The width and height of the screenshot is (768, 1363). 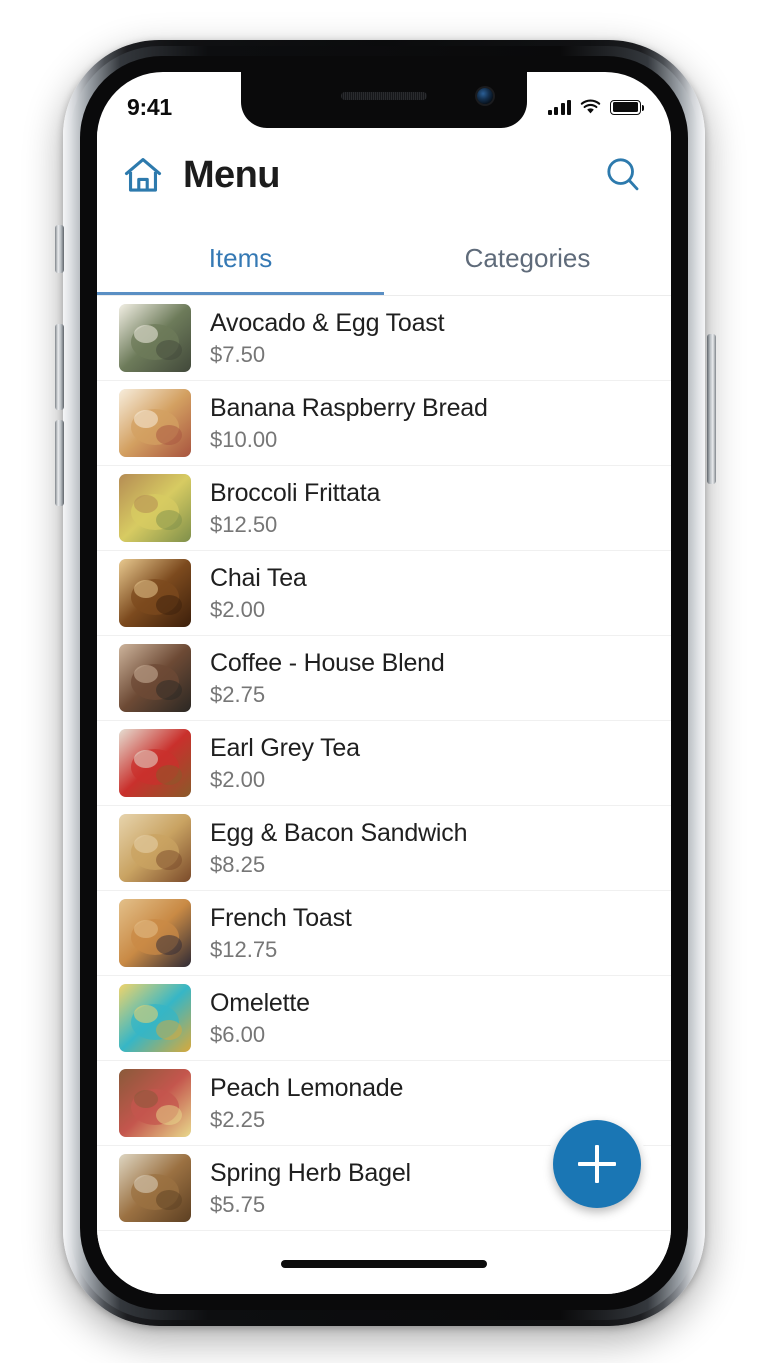 What do you see at coordinates (384, 933) in the screenshot?
I see `menu-item-row: French Toast $12.75` at bounding box center [384, 933].